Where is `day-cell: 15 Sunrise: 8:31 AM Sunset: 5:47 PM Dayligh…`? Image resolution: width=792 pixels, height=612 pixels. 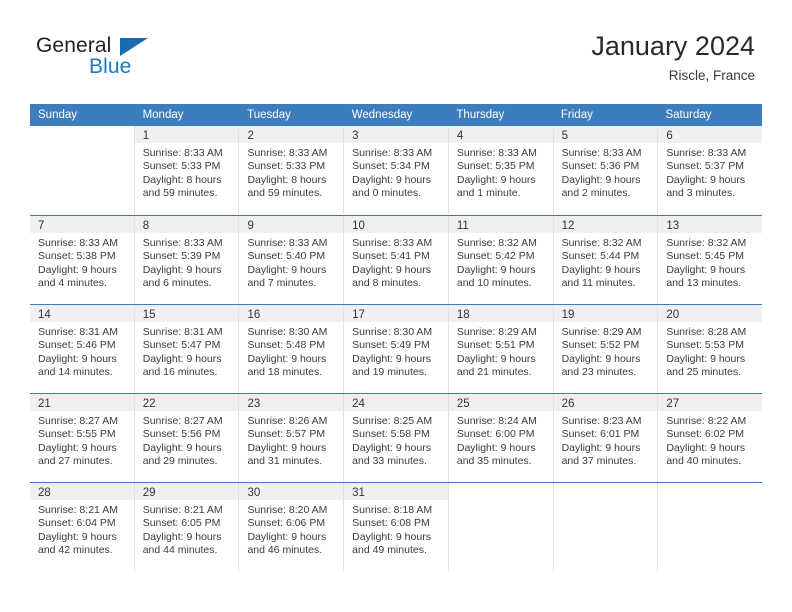
day-cell: 15 Sunrise: 8:31 AM Sunset: 5:47 PM Dayligh… is located at coordinates (186, 349).